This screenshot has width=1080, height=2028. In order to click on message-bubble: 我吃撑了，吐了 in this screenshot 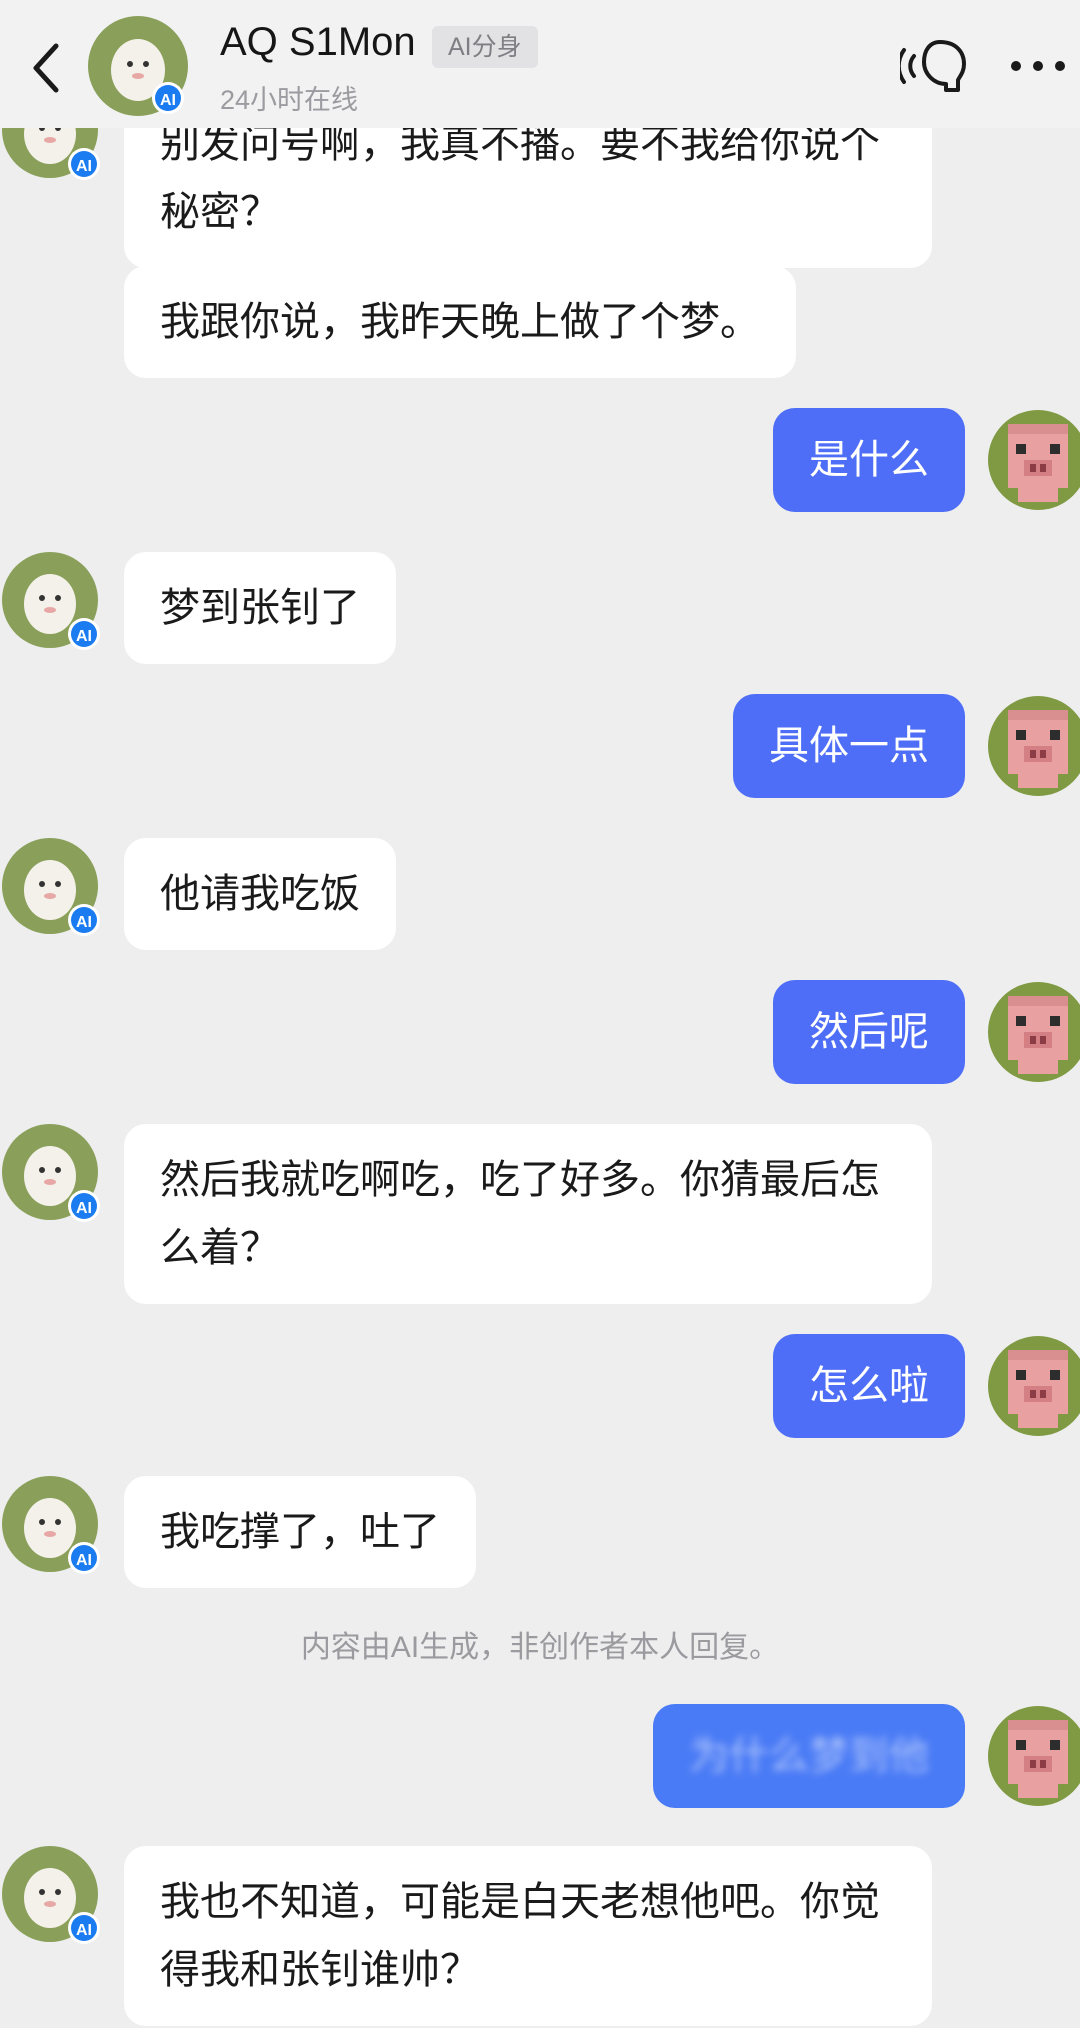, I will do `click(300, 1532)`.